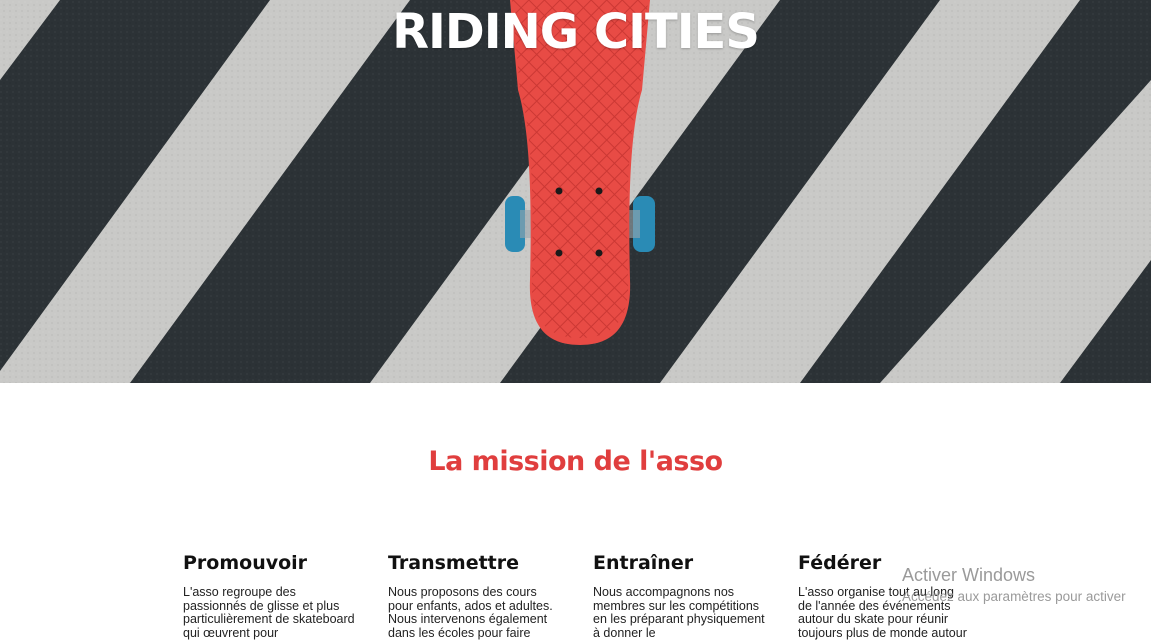  Describe the element at coordinates (575, 461) in the screenshot. I see `mission-section-title: La mission de l'asso` at that location.